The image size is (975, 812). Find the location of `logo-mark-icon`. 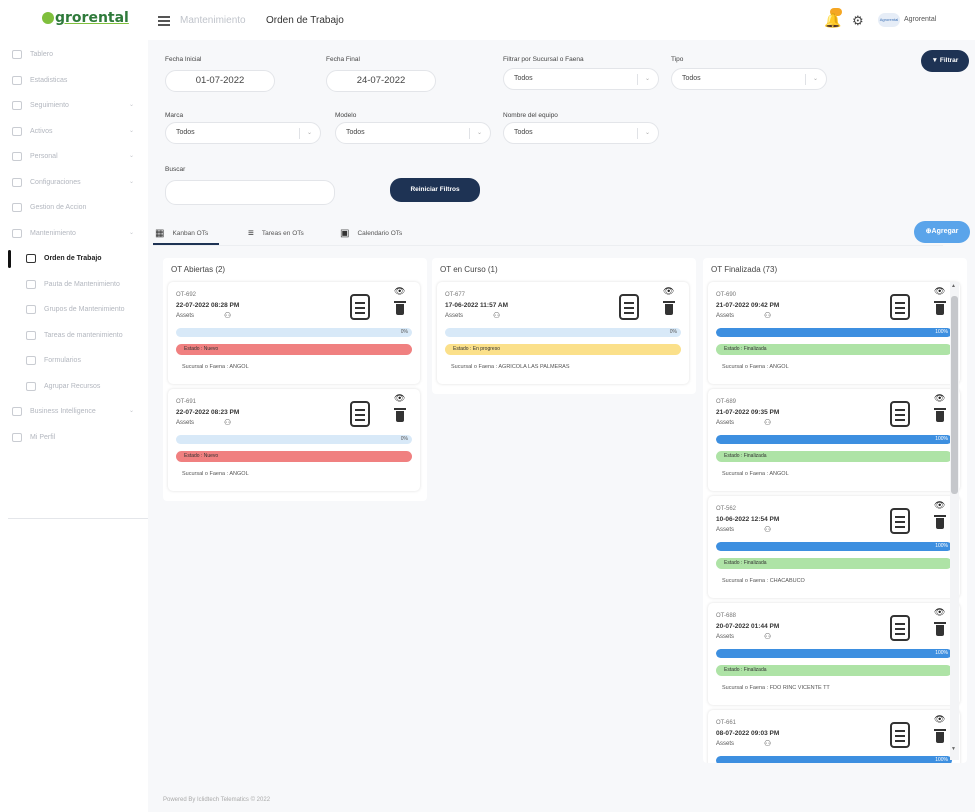

logo-mark-icon is located at coordinates (48, 18).